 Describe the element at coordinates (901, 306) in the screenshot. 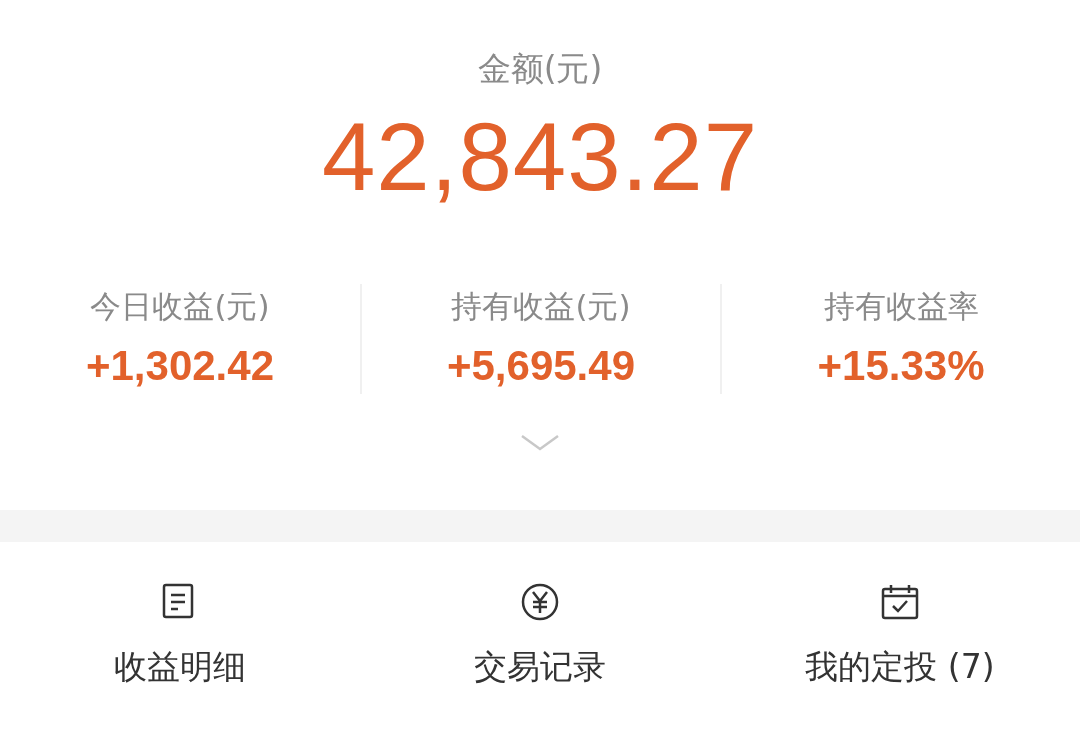

I see `stat-label: 持有收益率` at that location.